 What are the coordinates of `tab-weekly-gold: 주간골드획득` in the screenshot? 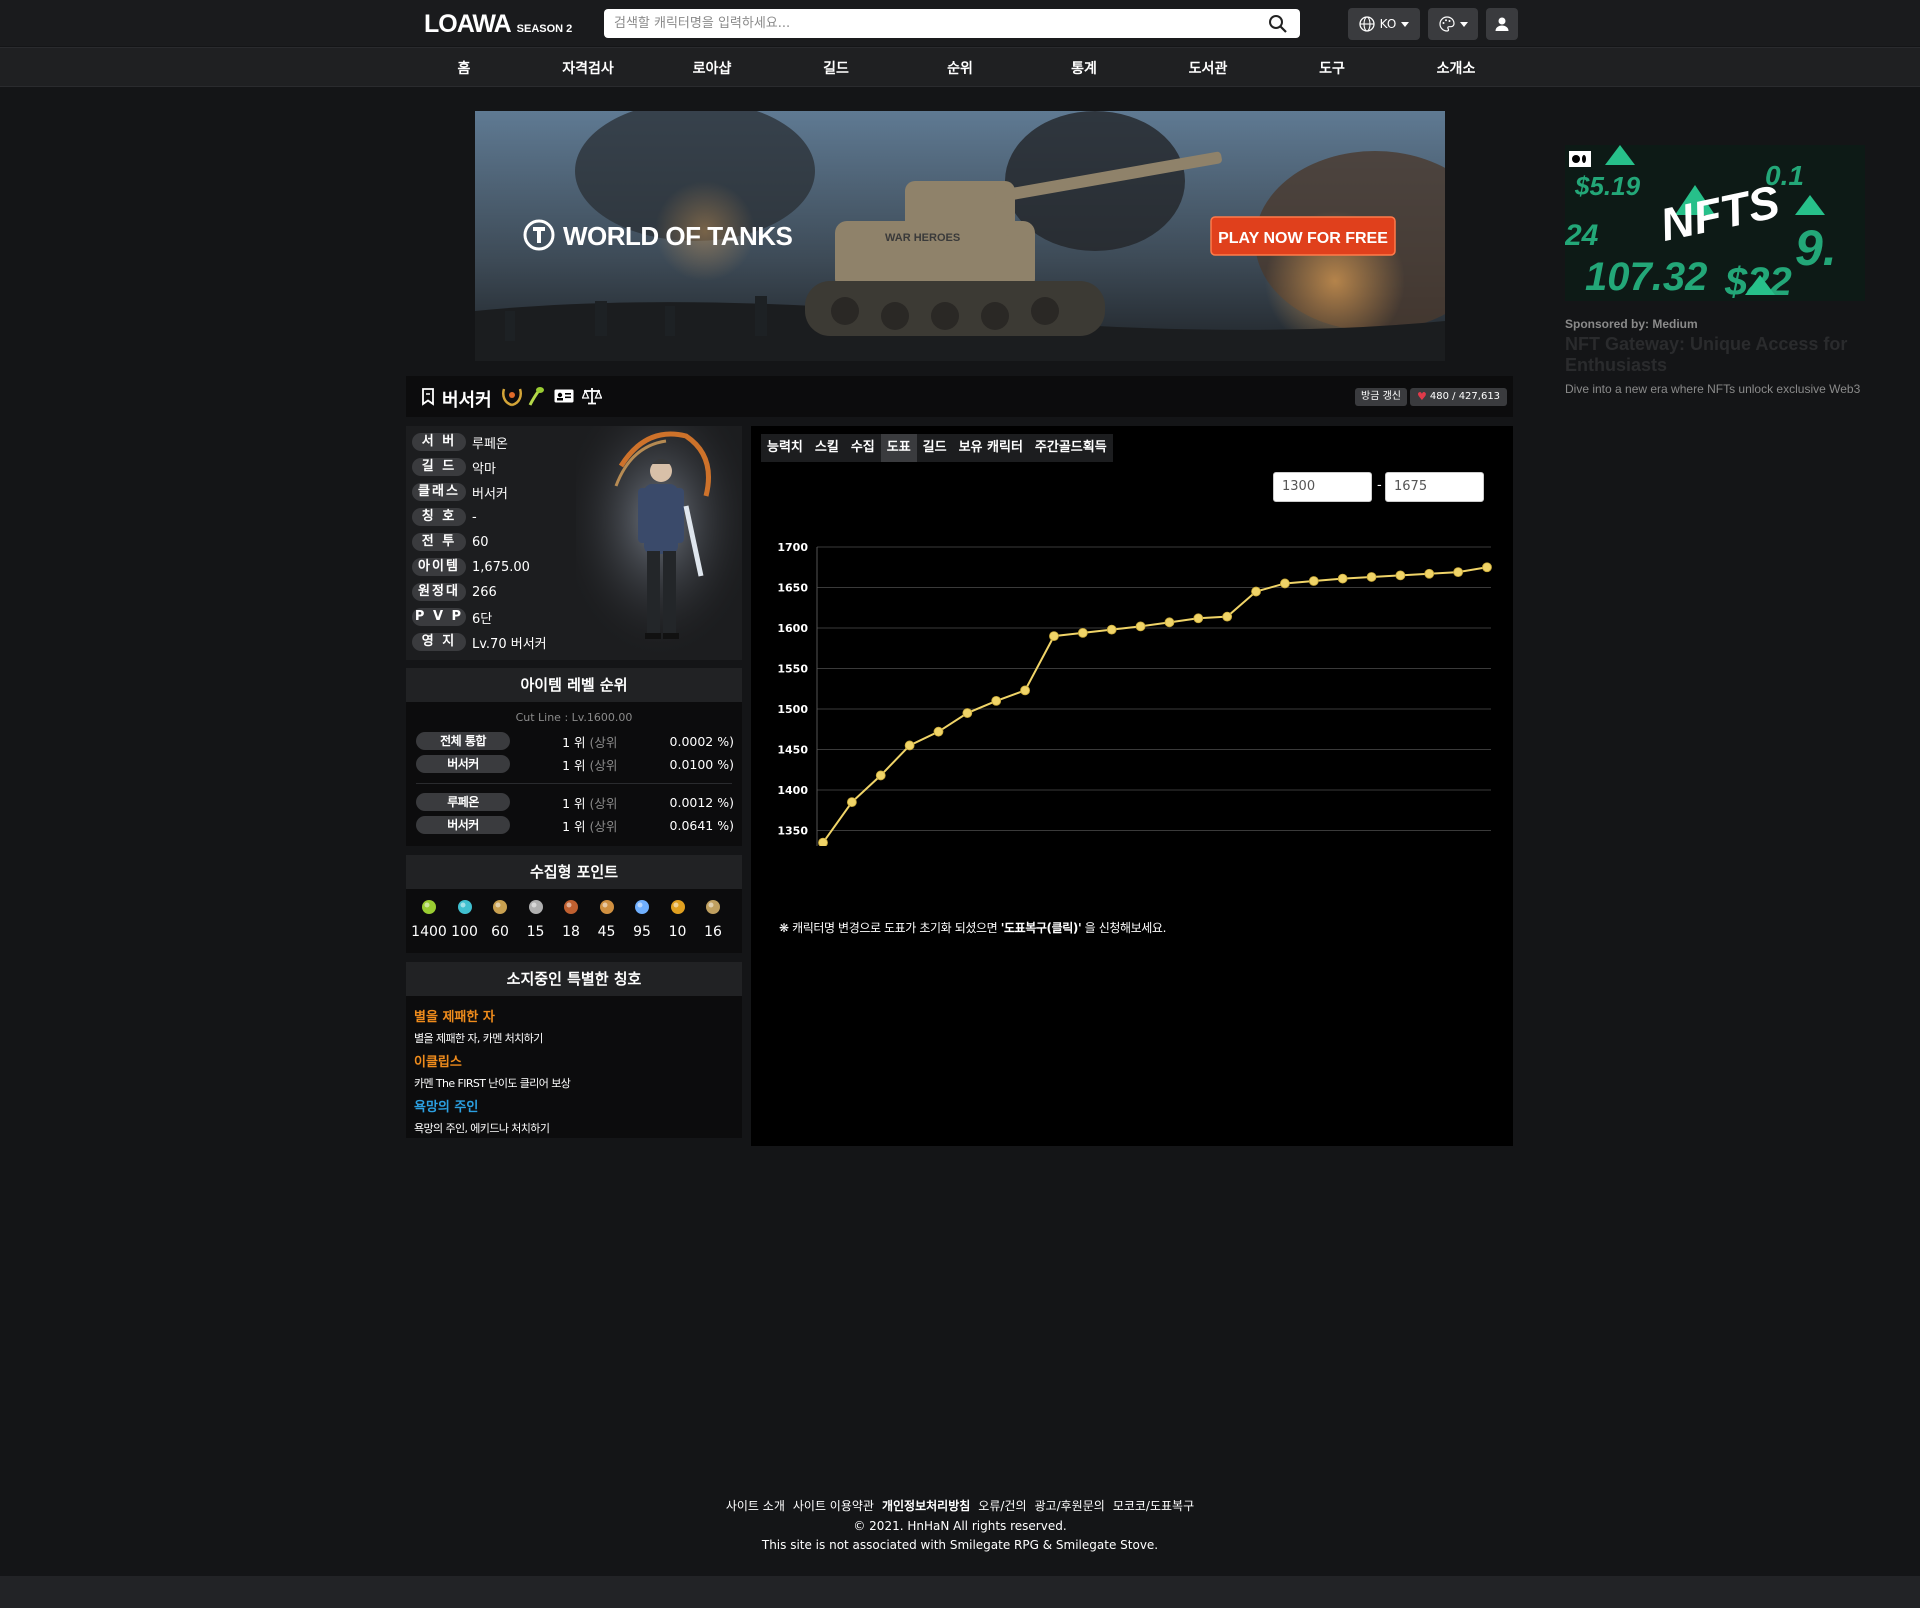 It's located at (1071, 448).